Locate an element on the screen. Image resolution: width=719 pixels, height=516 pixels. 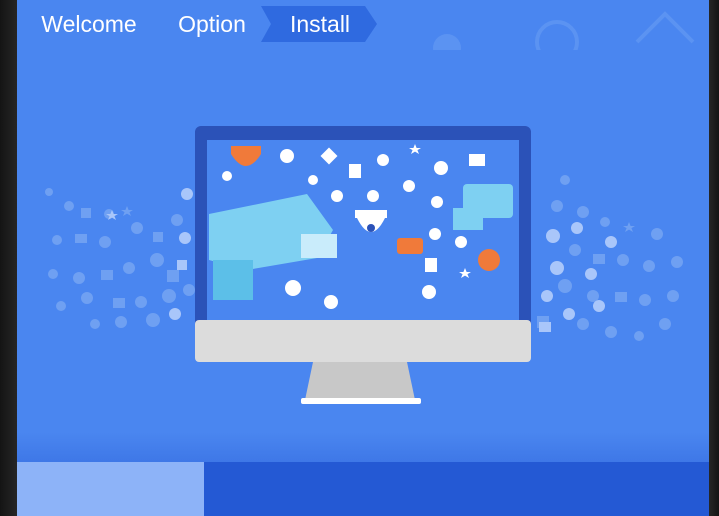
step-option: Option is located at coordinates (212, 24).